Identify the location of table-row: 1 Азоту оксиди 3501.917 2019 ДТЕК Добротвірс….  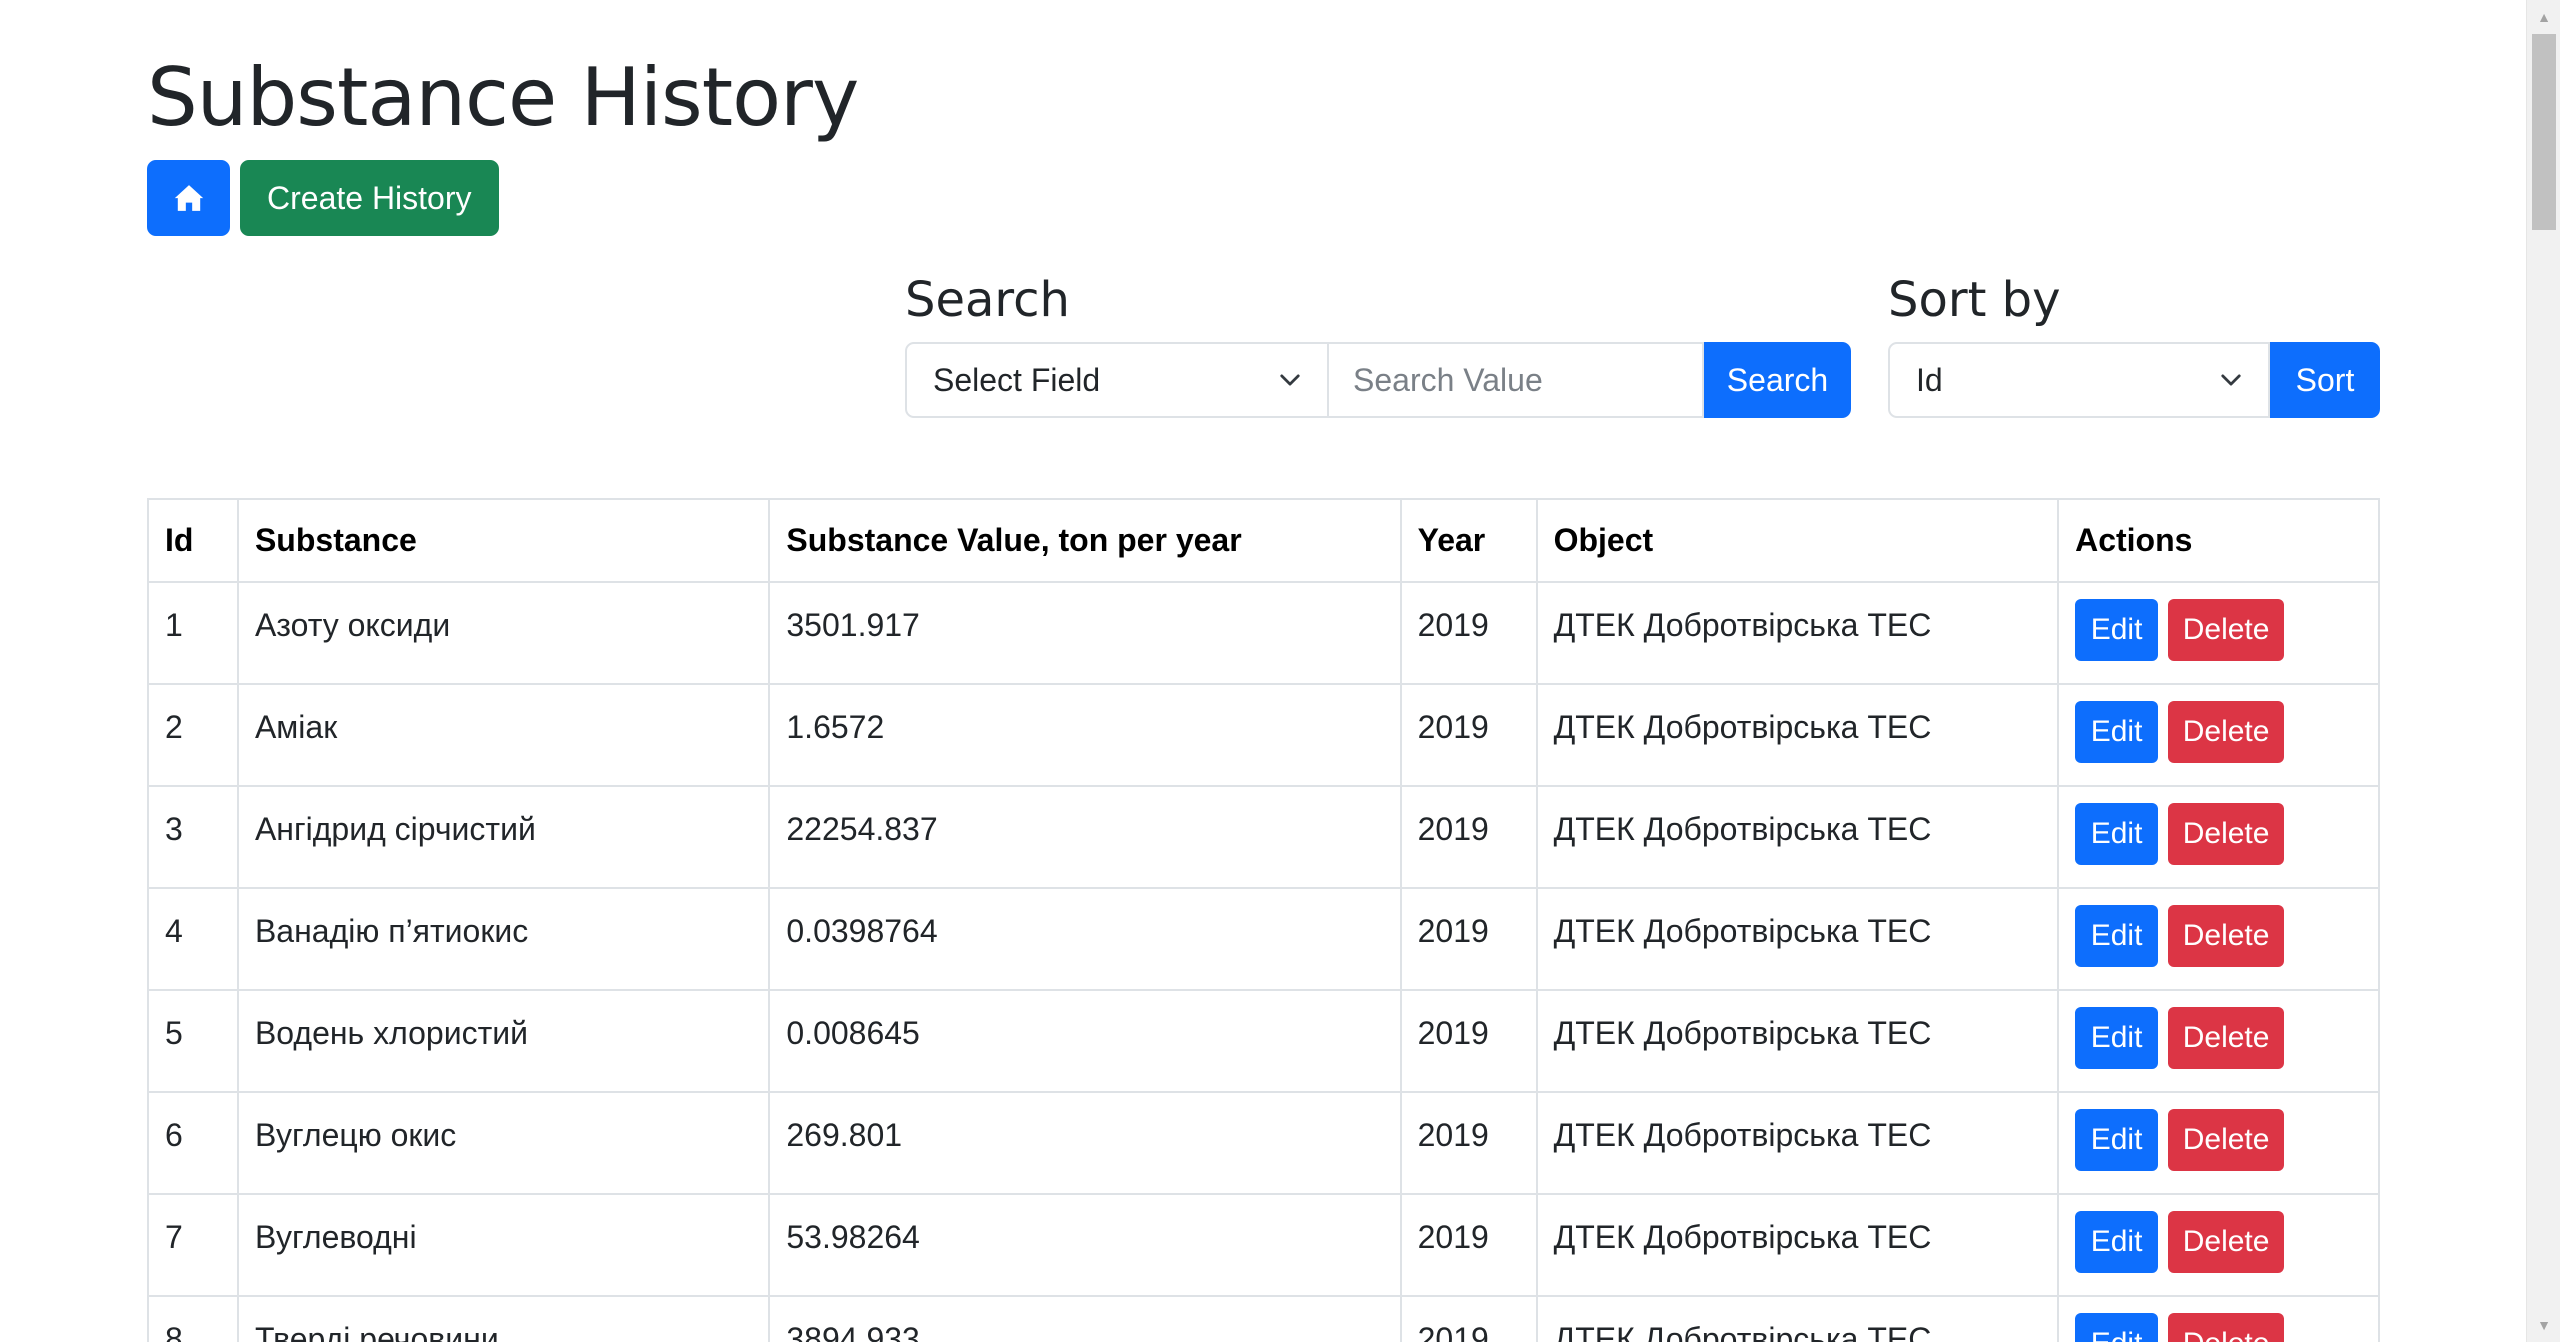
(1263, 633).